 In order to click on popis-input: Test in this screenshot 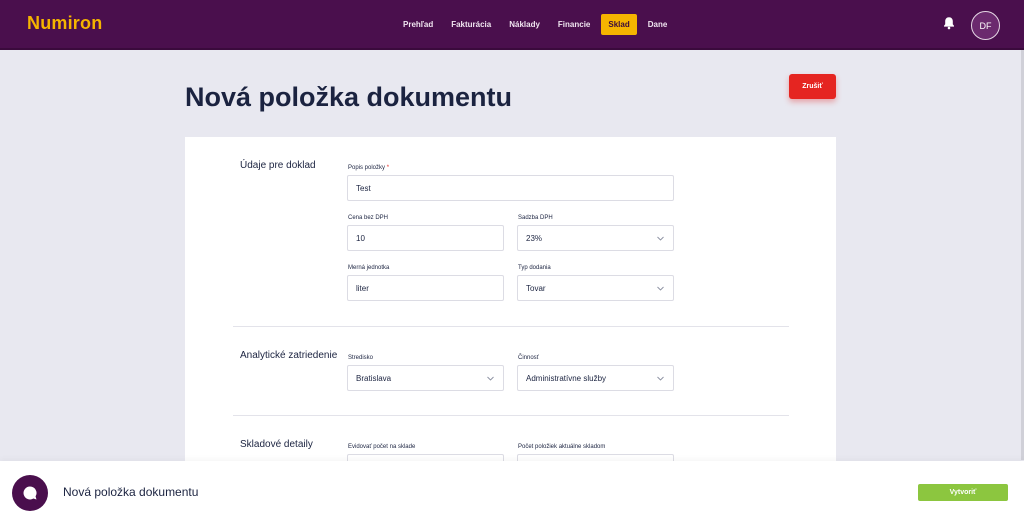, I will do `click(510, 188)`.